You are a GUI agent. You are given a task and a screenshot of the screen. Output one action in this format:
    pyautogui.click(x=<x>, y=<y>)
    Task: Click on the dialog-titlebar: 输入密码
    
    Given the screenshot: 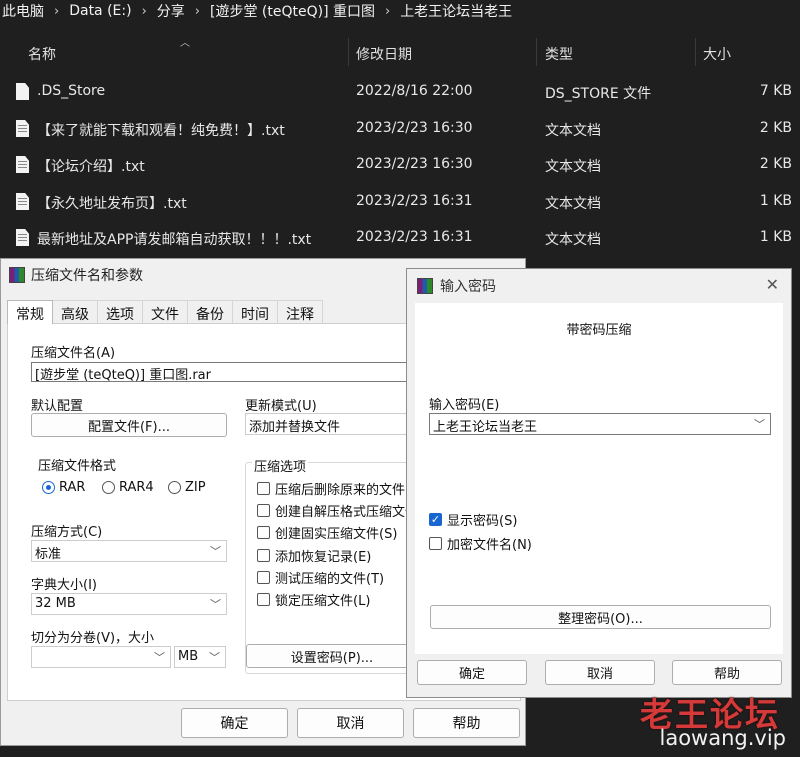 What is the action you would take?
    pyautogui.click(x=456, y=286)
    